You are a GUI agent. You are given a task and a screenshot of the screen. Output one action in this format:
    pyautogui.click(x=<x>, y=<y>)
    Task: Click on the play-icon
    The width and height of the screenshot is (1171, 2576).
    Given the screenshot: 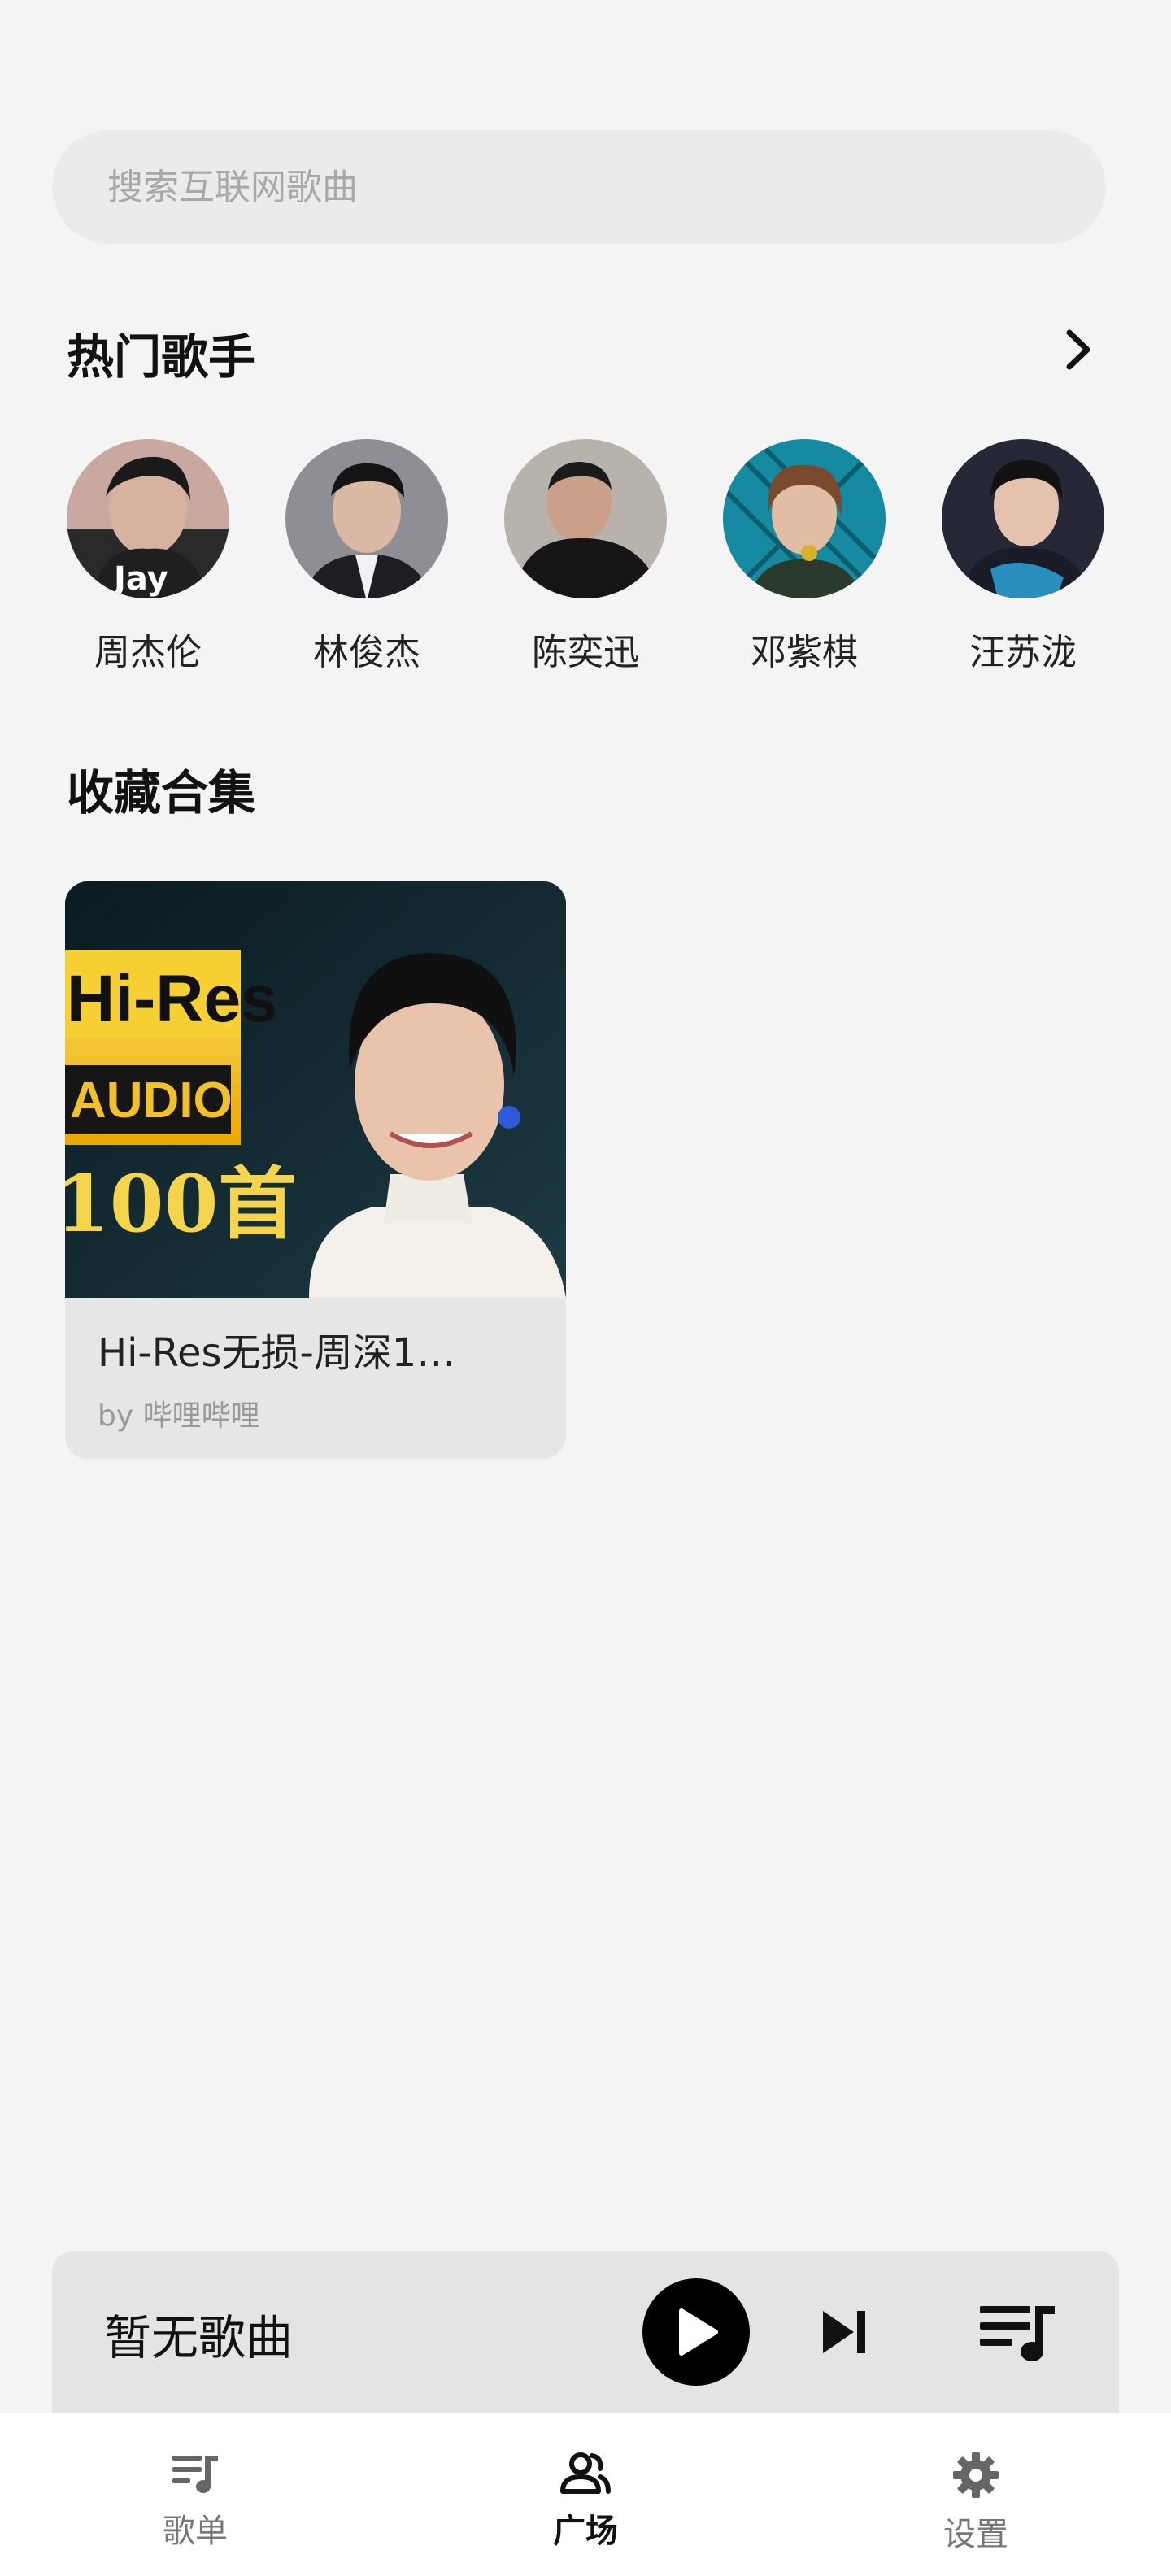 What is the action you would take?
    pyautogui.click(x=698, y=2332)
    